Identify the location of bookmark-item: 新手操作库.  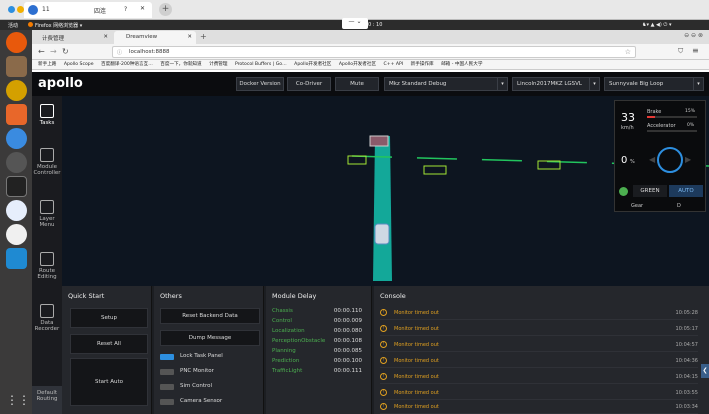
(422, 64).